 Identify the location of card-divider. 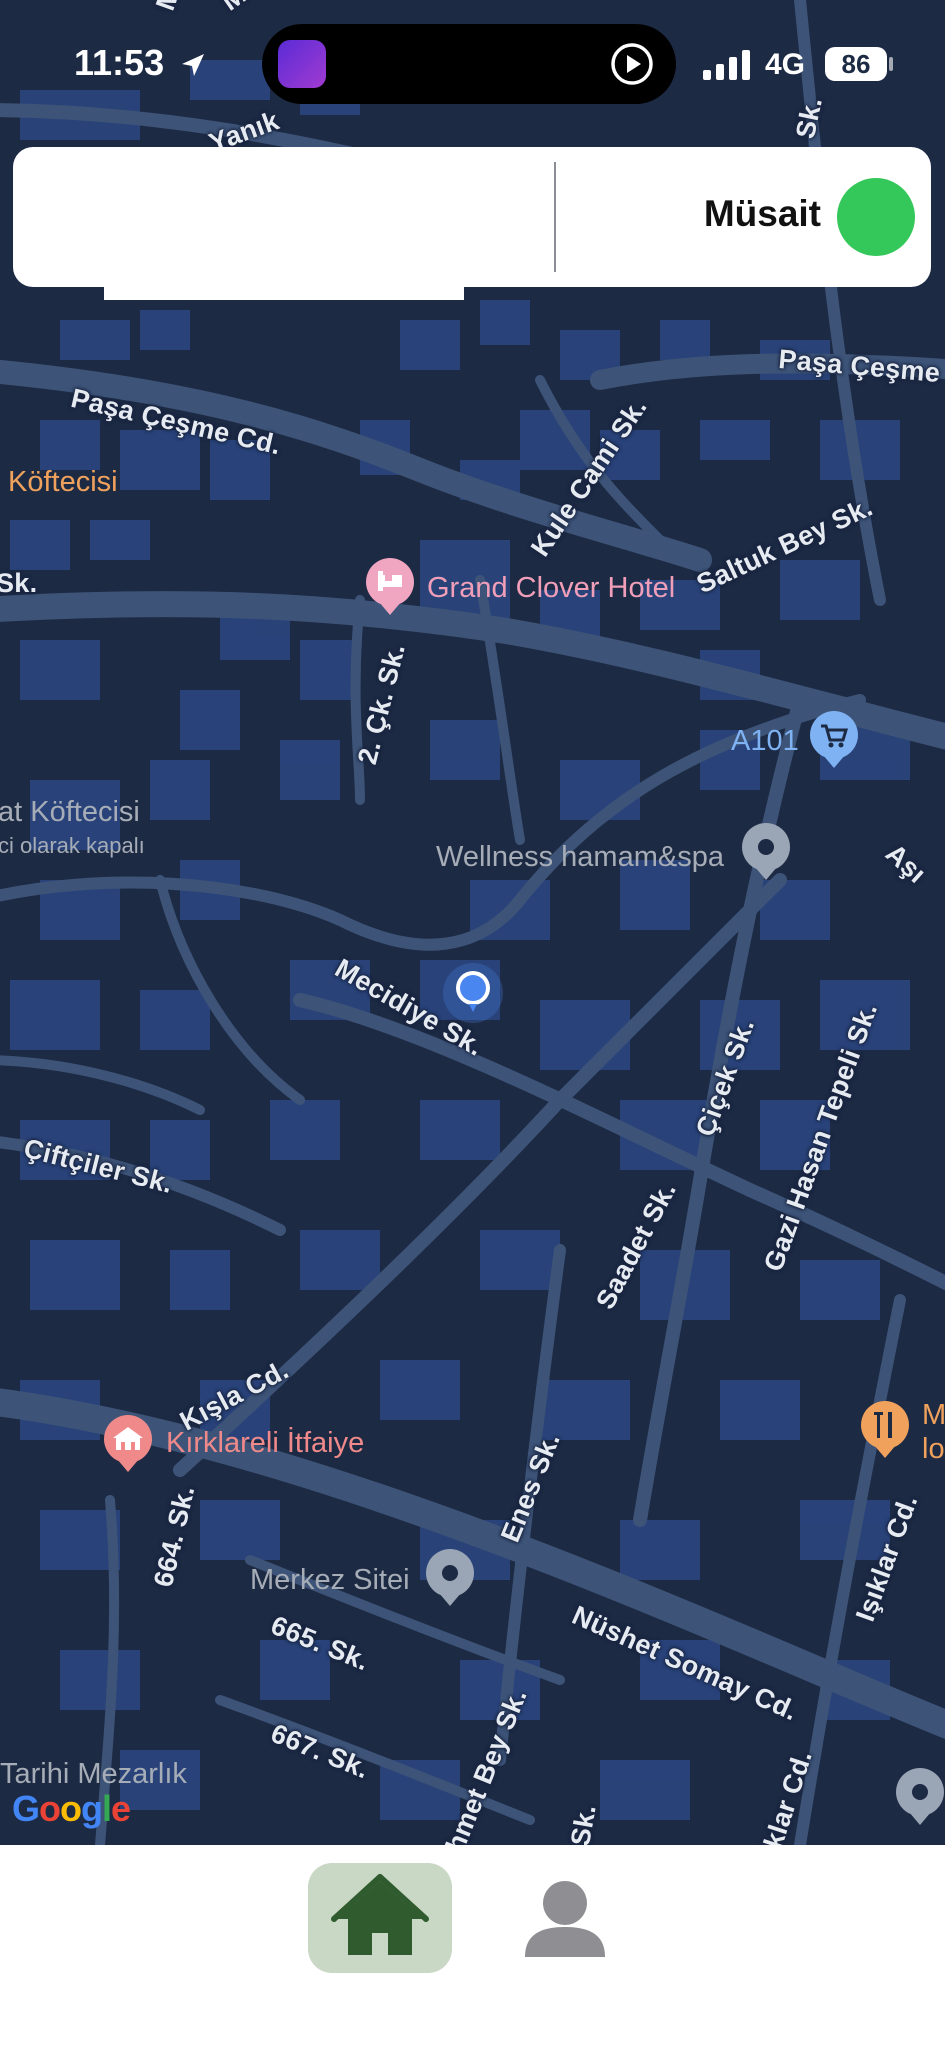
(555, 217).